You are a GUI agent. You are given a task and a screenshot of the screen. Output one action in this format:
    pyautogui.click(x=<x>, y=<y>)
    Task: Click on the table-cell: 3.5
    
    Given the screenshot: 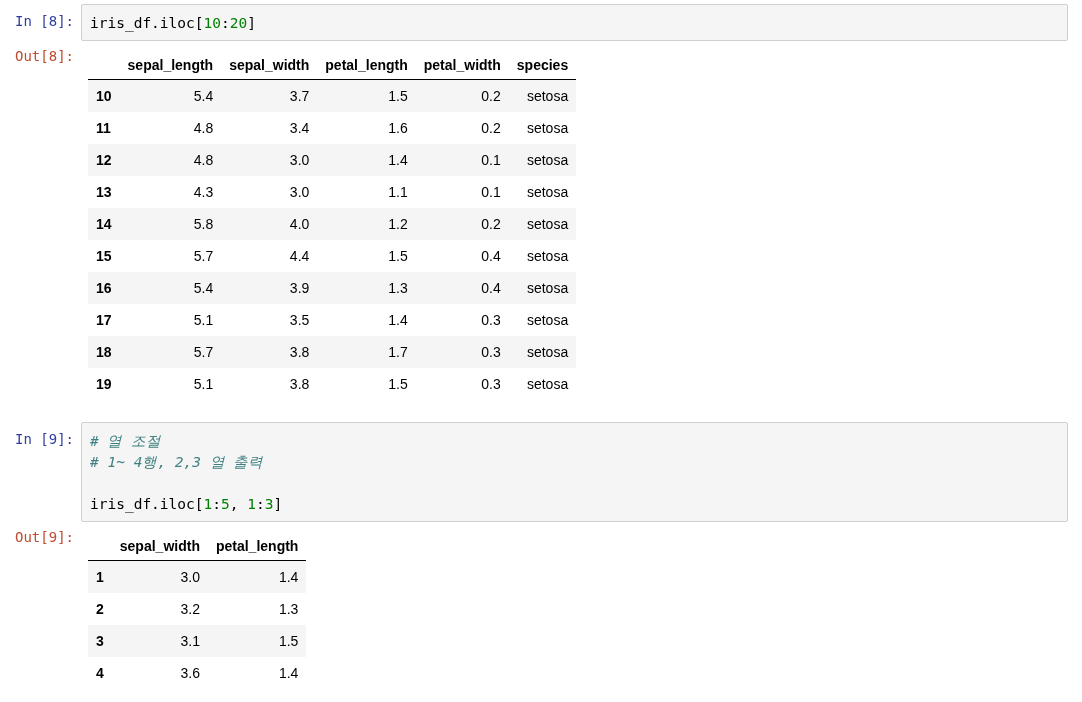 What is the action you would take?
    pyautogui.click(x=269, y=320)
    